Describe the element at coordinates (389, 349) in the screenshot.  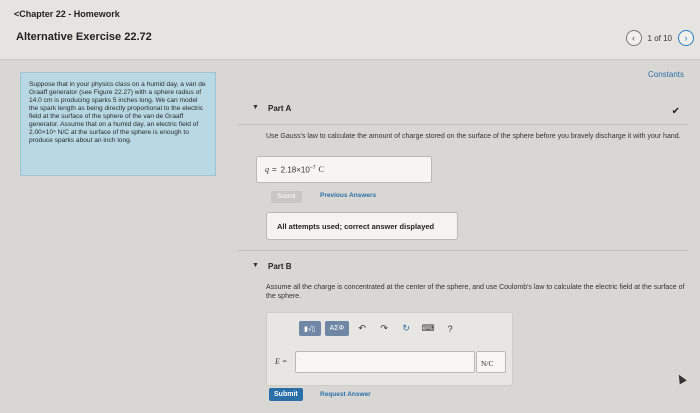
I see `math-answer-editor: ▮√▯ ΑΣΦ ↶ ↷ ↻ ⌨ ? E = N/C` at that location.